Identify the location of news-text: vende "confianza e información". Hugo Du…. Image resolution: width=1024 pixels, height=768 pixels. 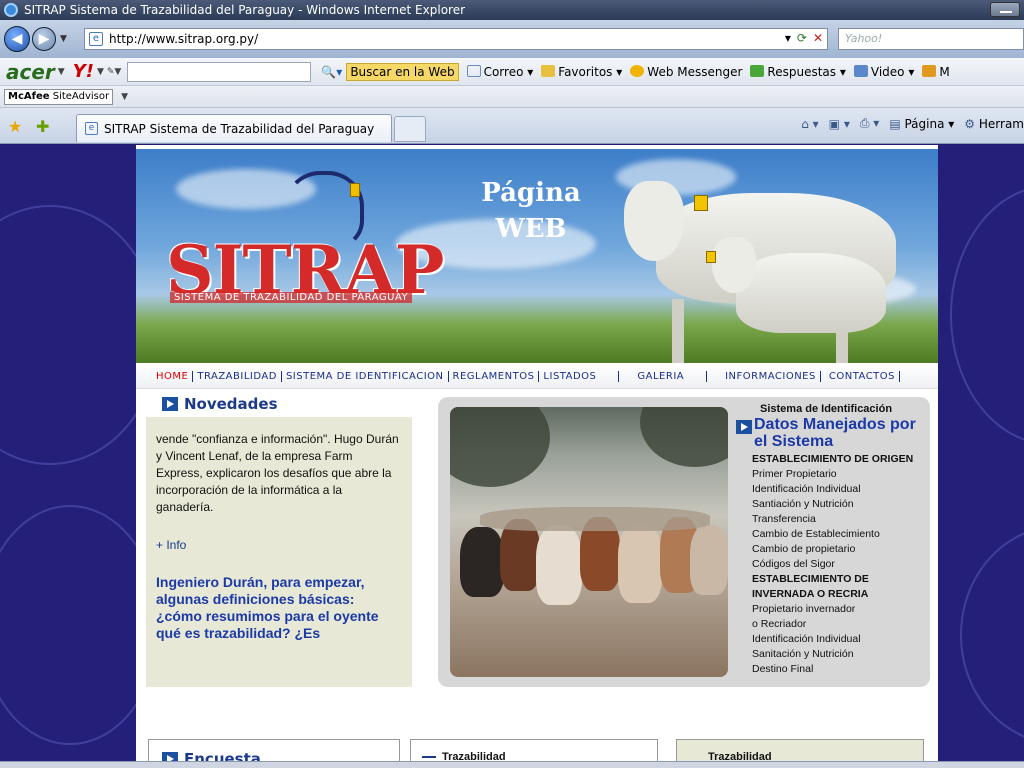
(277, 473).